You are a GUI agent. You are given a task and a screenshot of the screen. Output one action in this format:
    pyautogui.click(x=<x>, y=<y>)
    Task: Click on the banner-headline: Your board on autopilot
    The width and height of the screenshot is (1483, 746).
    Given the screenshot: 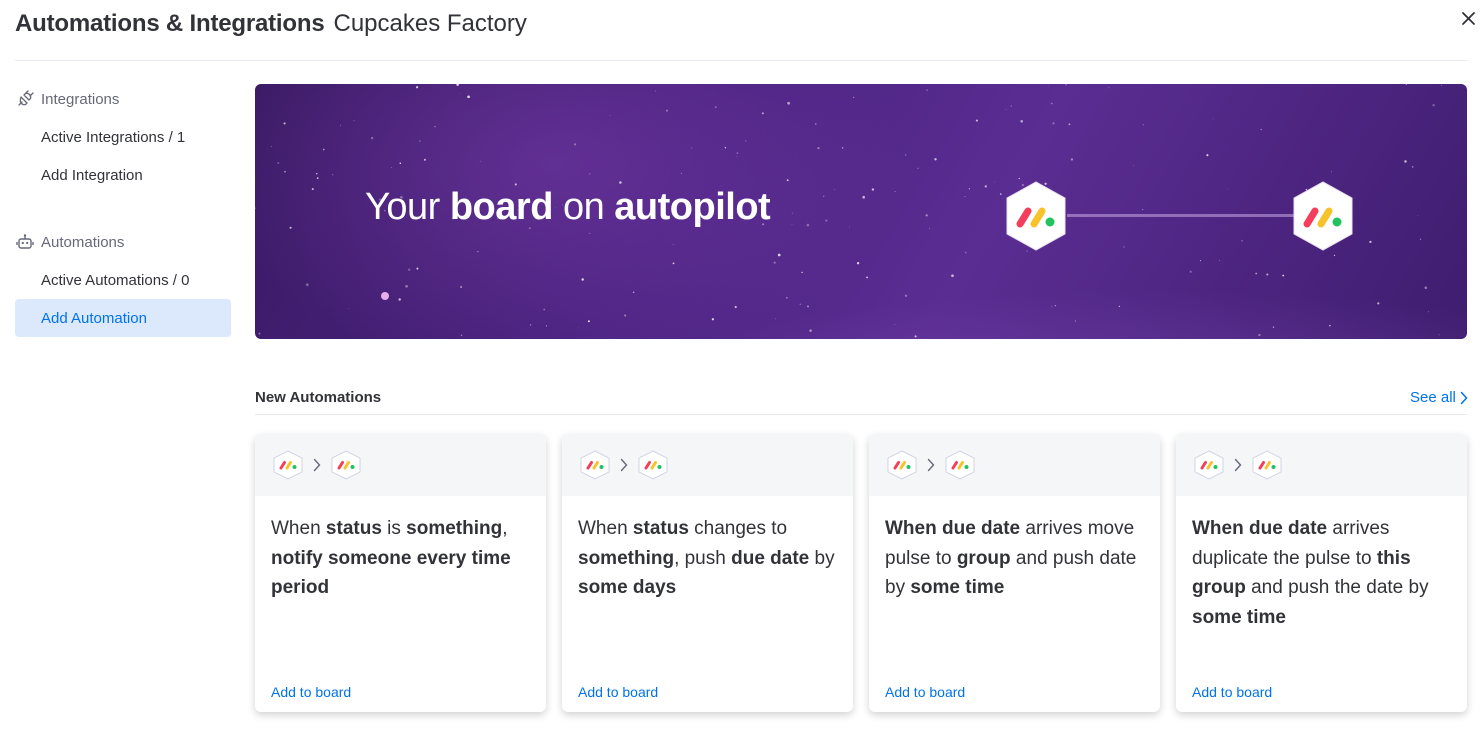 What is the action you would take?
    pyautogui.click(x=568, y=207)
    